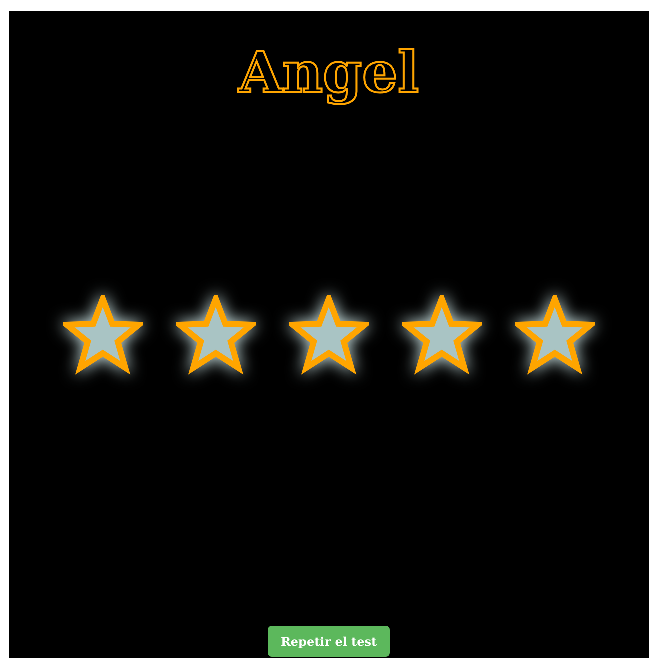  What do you see at coordinates (329, 641) in the screenshot?
I see `repeat-test-button: Repetir el test` at bounding box center [329, 641].